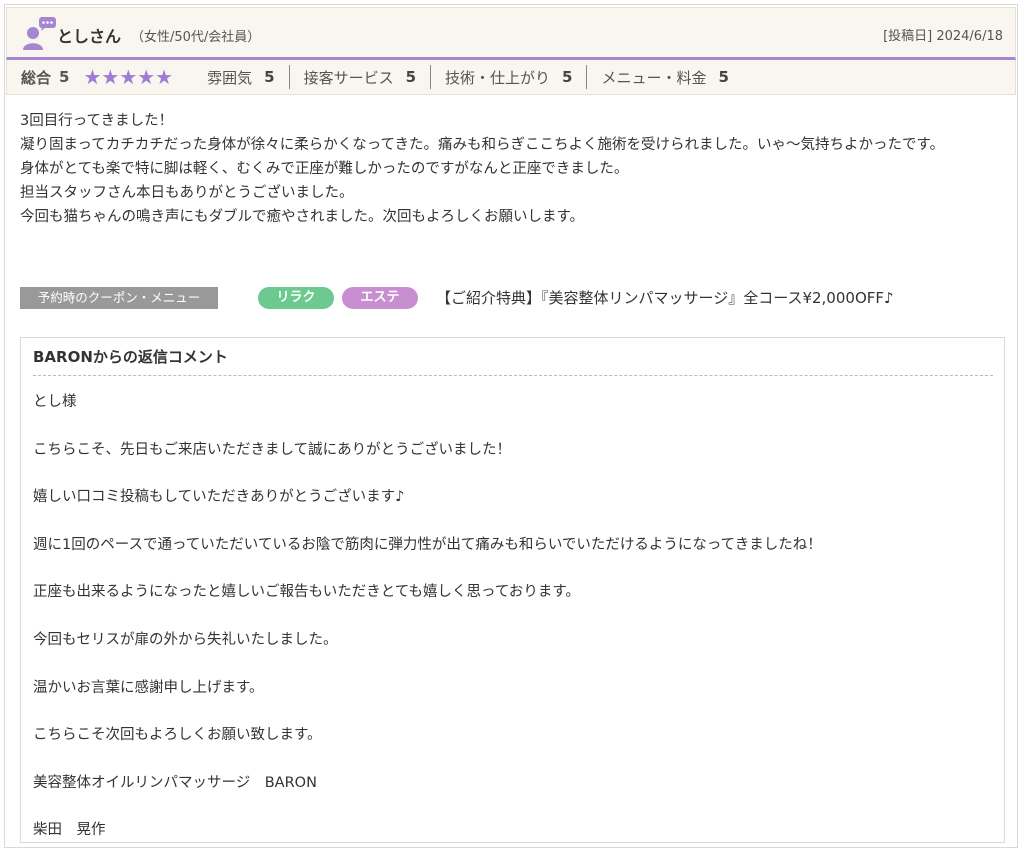  What do you see at coordinates (272, 449) in the screenshot?
I see `reply-line: こちらこそ、先日もご来店いただきまして誠にありがとうございました！` at bounding box center [272, 449].